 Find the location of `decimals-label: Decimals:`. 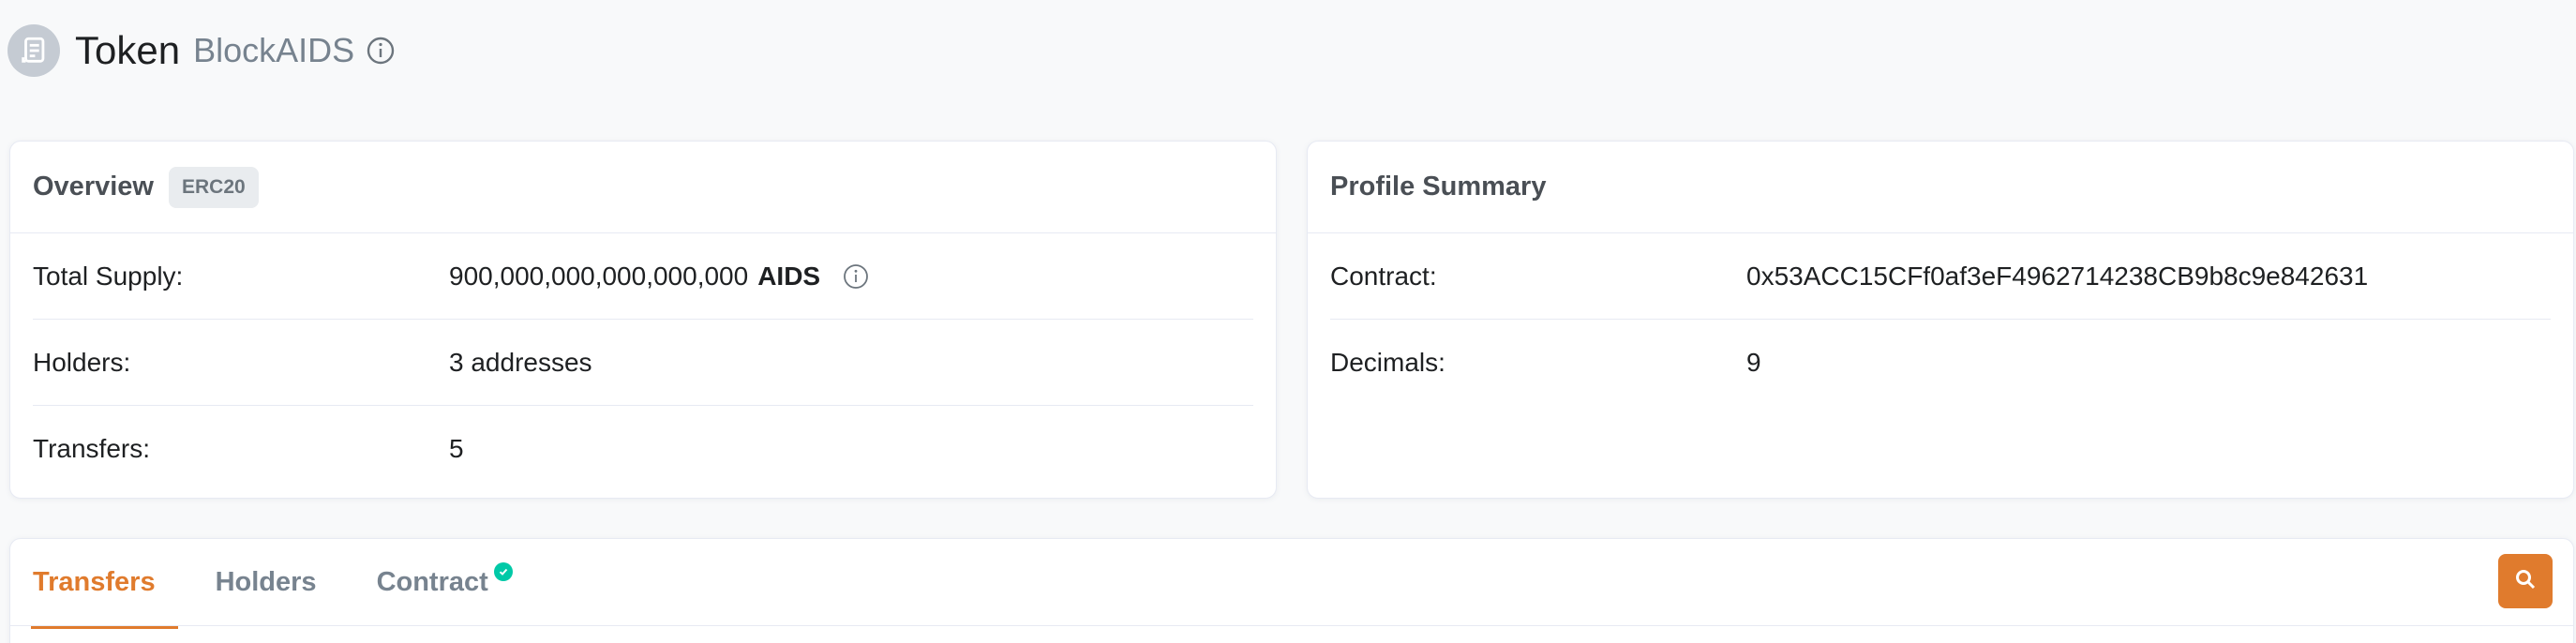

decimals-label: Decimals: is located at coordinates (1388, 362).